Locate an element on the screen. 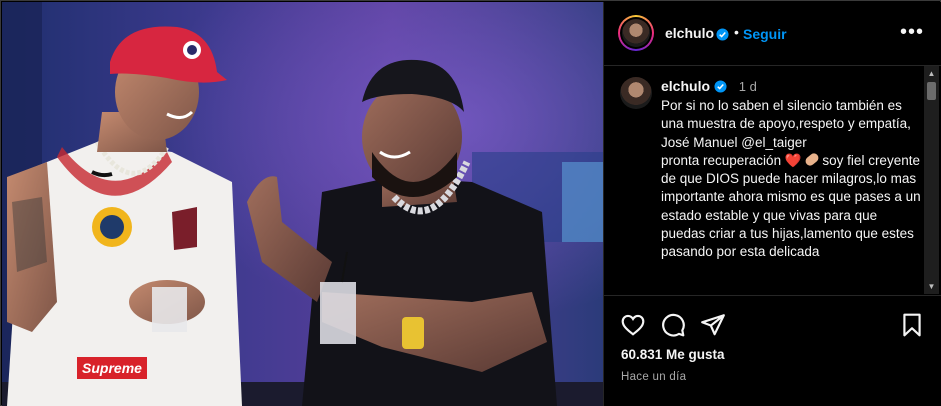 The height and width of the screenshot is (406, 941). caption-header: elchulo 1 d is located at coordinates (709, 86).